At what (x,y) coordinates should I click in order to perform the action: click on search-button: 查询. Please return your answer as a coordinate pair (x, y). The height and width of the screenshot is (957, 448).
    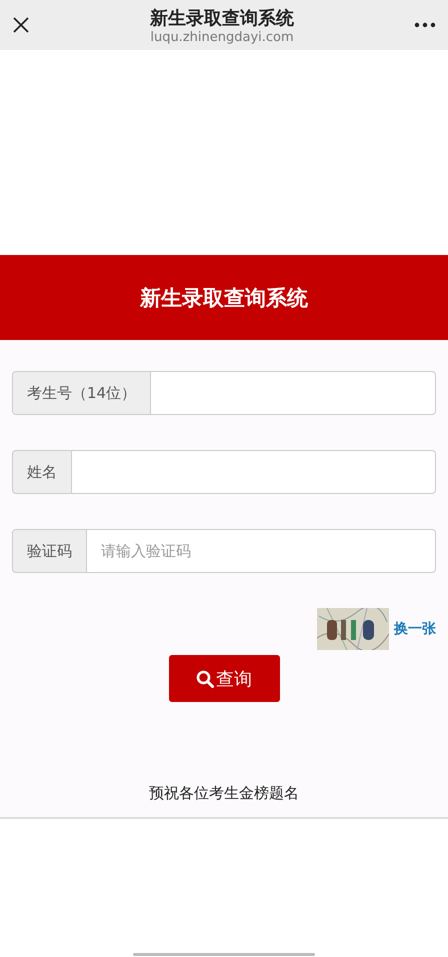
    Looking at the image, I should click on (224, 678).